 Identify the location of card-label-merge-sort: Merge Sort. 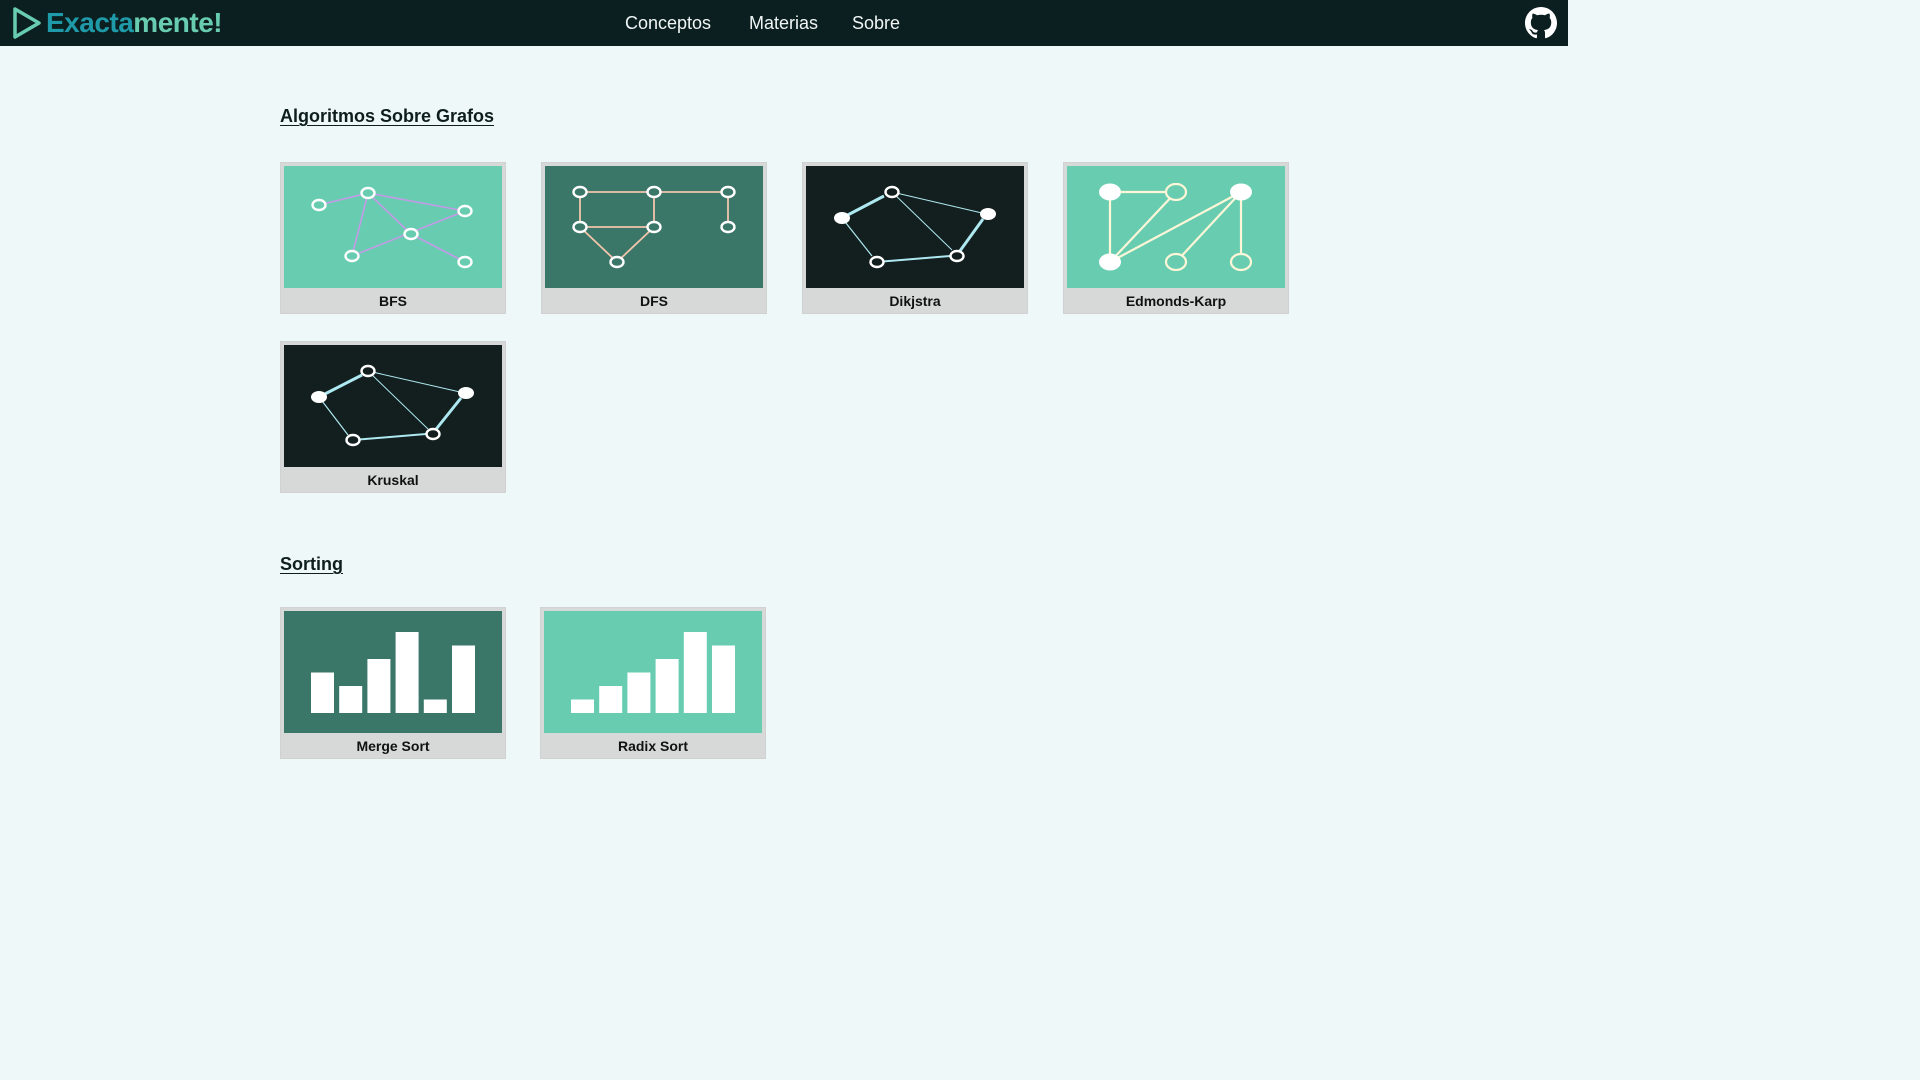
(393, 746).